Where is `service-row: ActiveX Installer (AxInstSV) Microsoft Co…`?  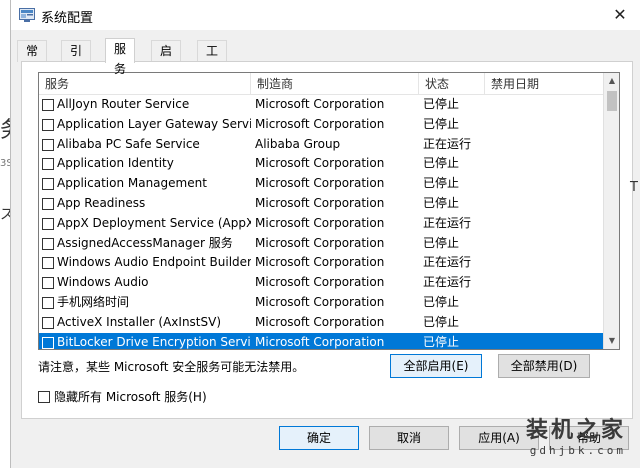 service-row: ActiveX Installer (AxInstSV) Microsoft Co… is located at coordinates (322, 323).